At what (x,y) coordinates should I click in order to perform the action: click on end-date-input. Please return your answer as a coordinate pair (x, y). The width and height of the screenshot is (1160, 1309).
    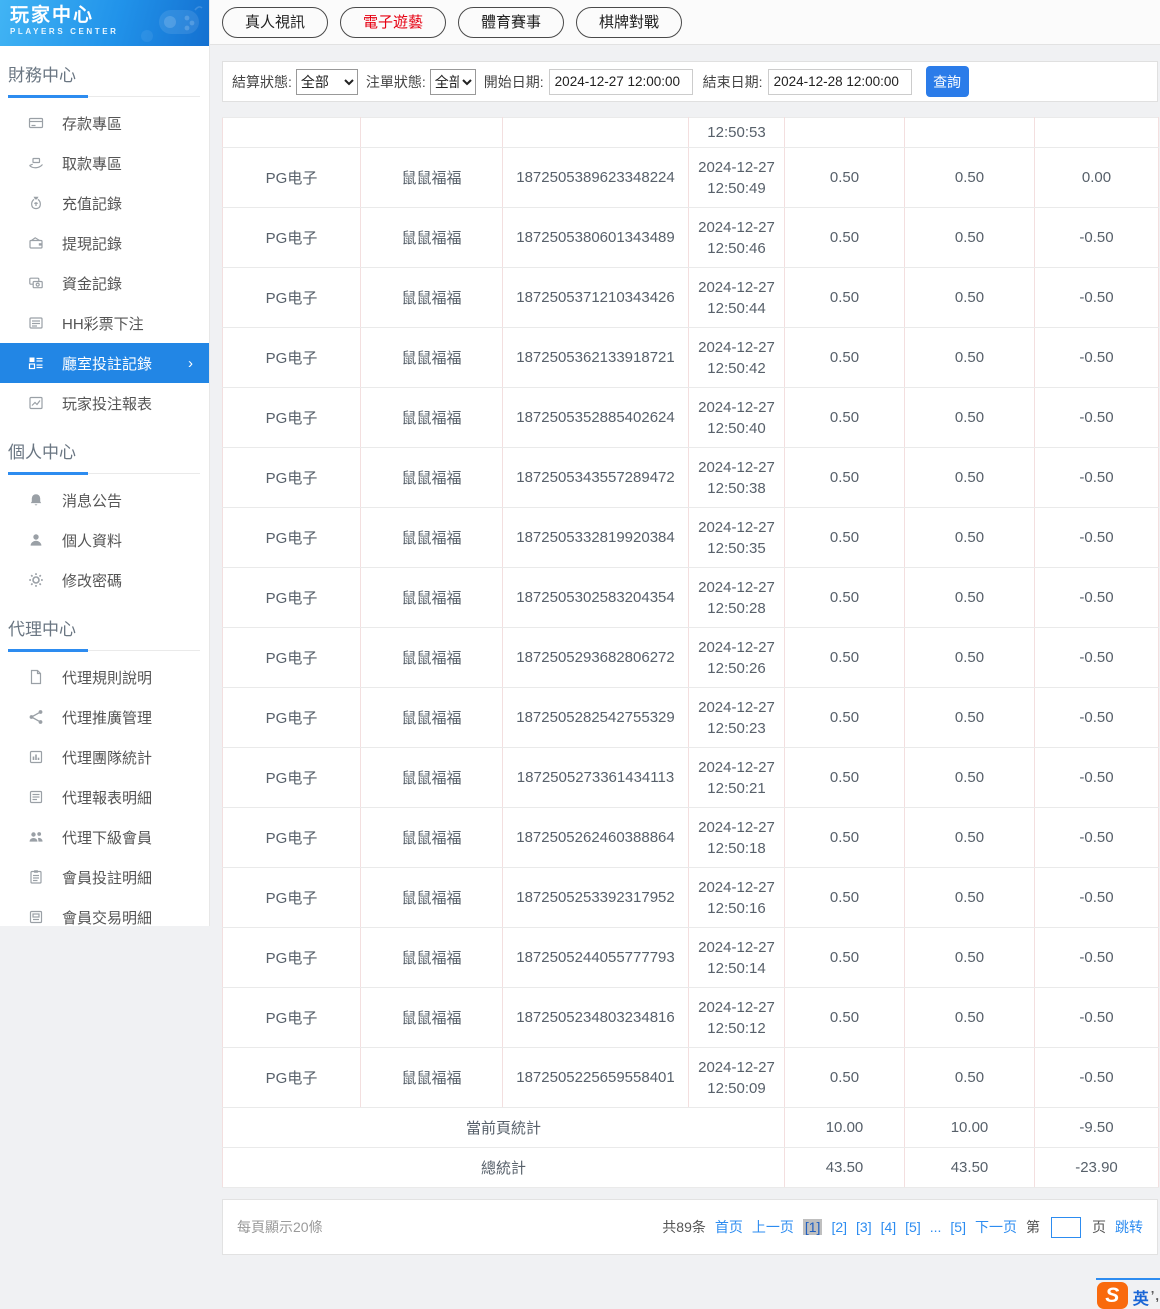
    Looking at the image, I should click on (839, 81).